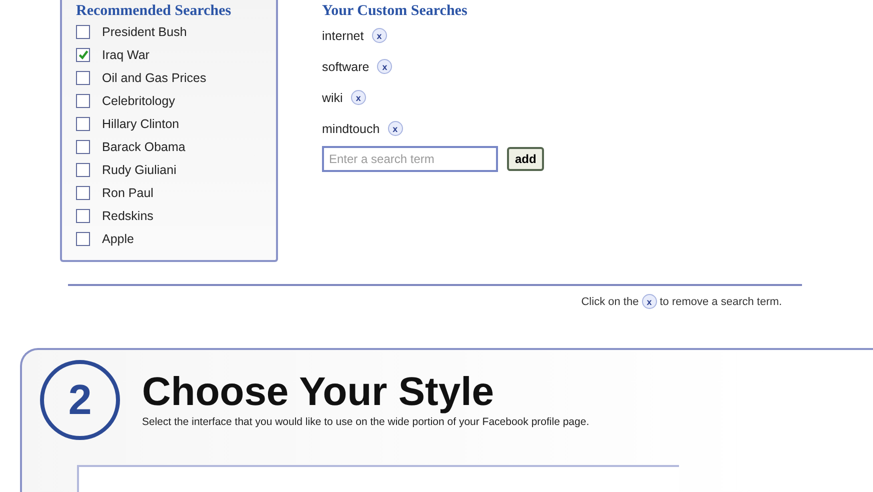 The width and height of the screenshot is (873, 492). I want to click on checkbox-label: Ron Paul, so click(128, 193).